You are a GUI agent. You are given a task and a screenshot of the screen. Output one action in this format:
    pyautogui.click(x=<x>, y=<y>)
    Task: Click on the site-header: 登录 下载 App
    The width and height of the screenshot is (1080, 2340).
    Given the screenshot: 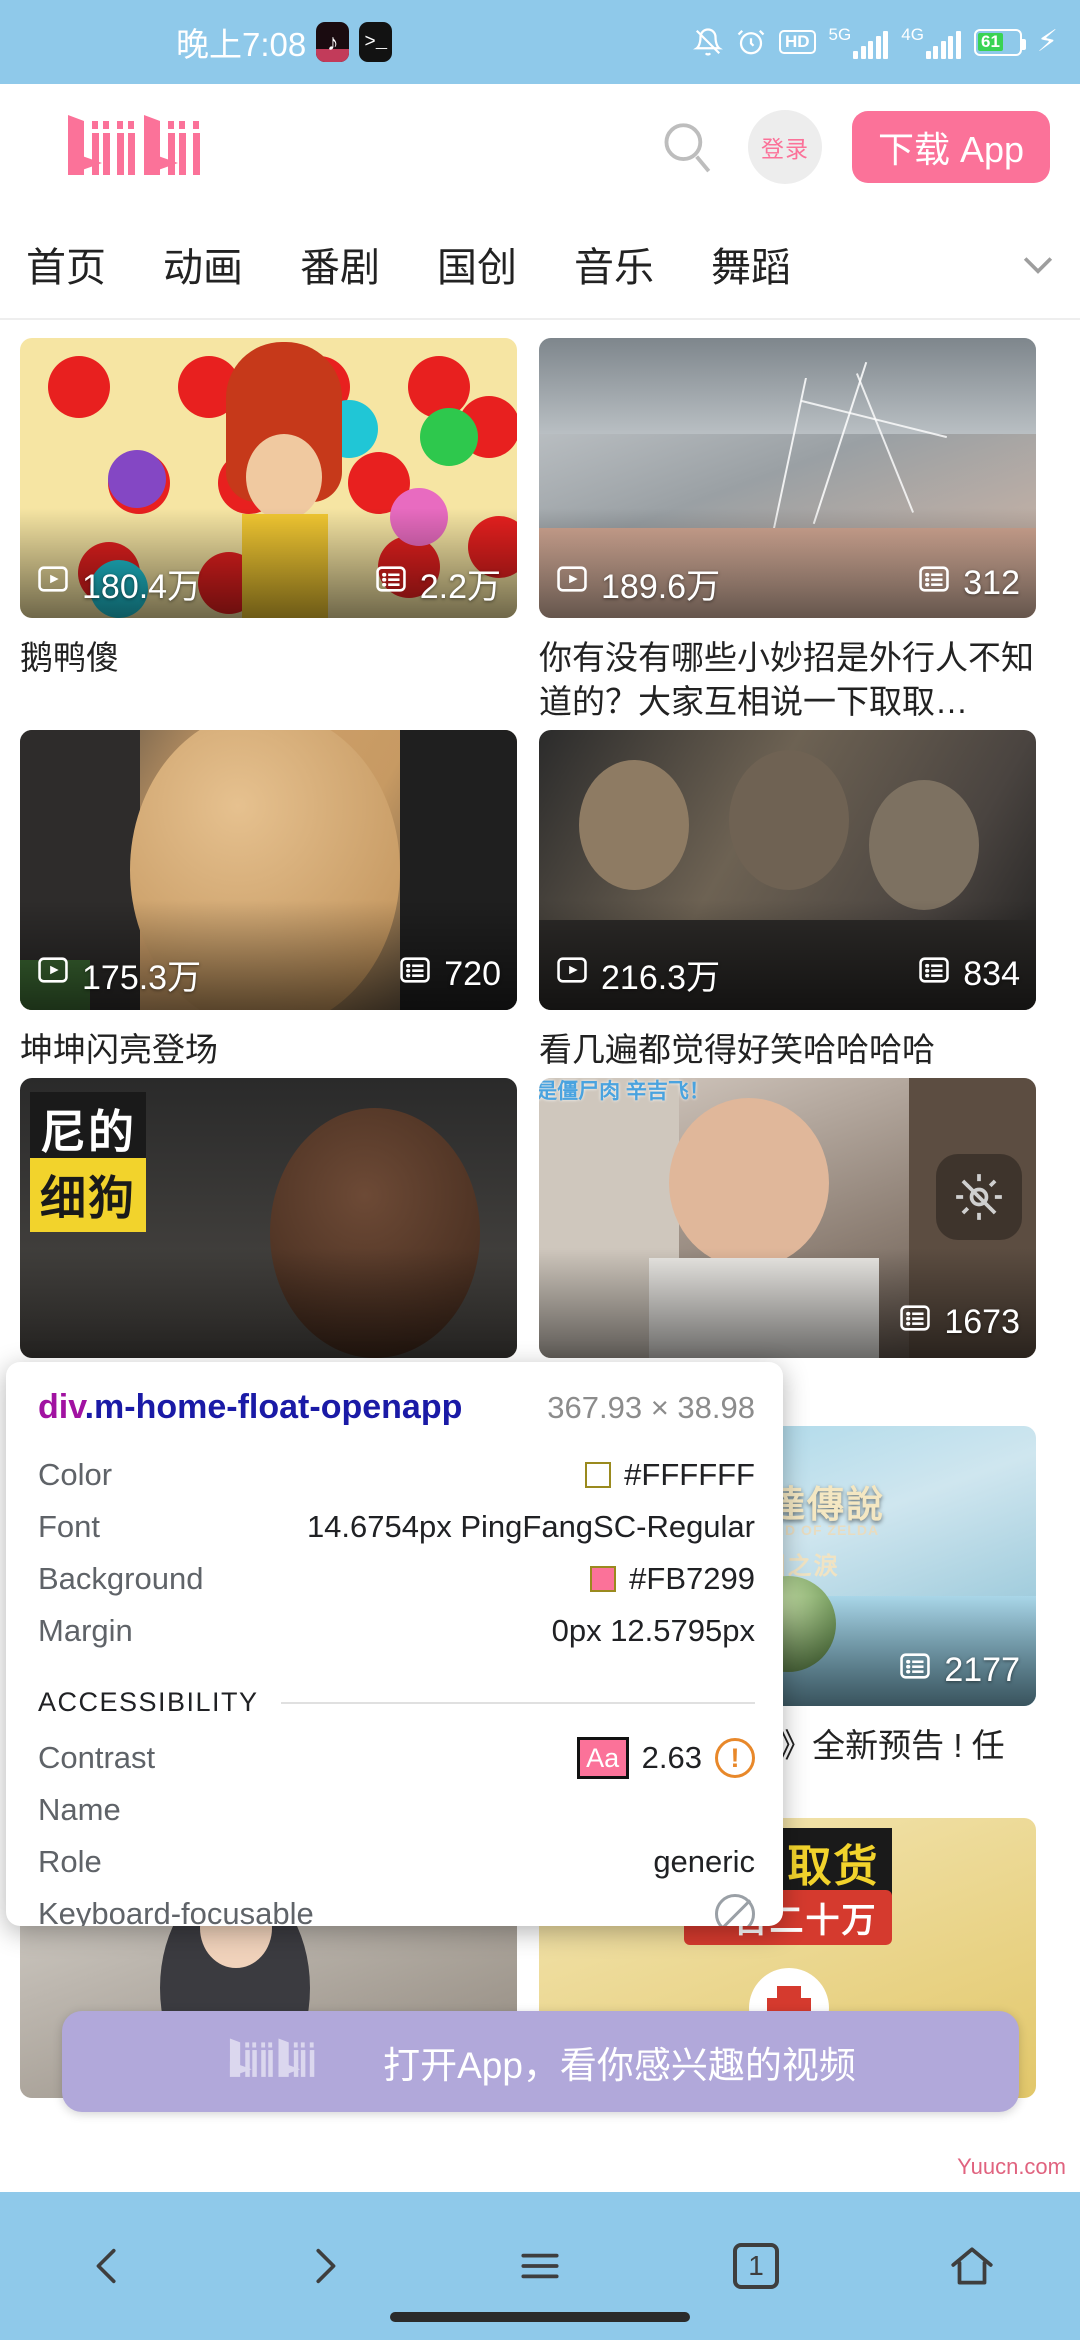 What is the action you would take?
    pyautogui.click(x=540, y=147)
    